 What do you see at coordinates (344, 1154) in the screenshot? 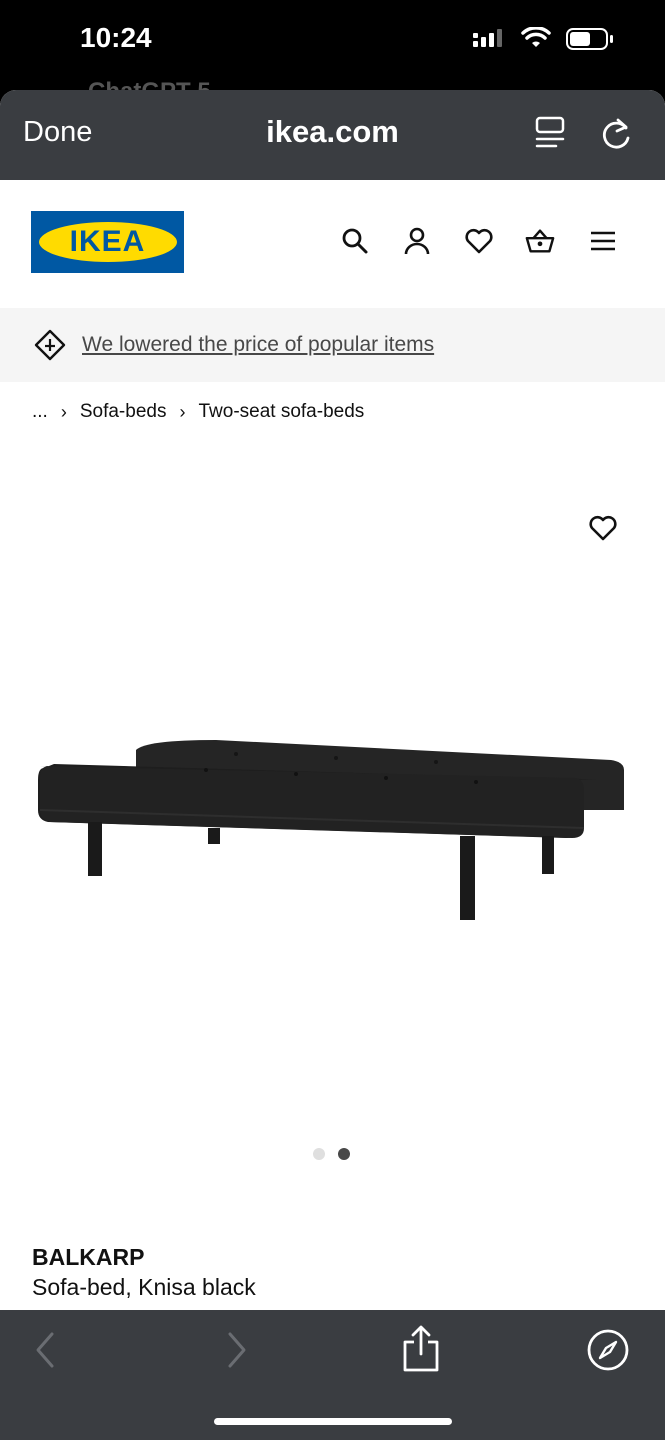
I see `carousel-dot-active` at bounding box center [344, 1154].